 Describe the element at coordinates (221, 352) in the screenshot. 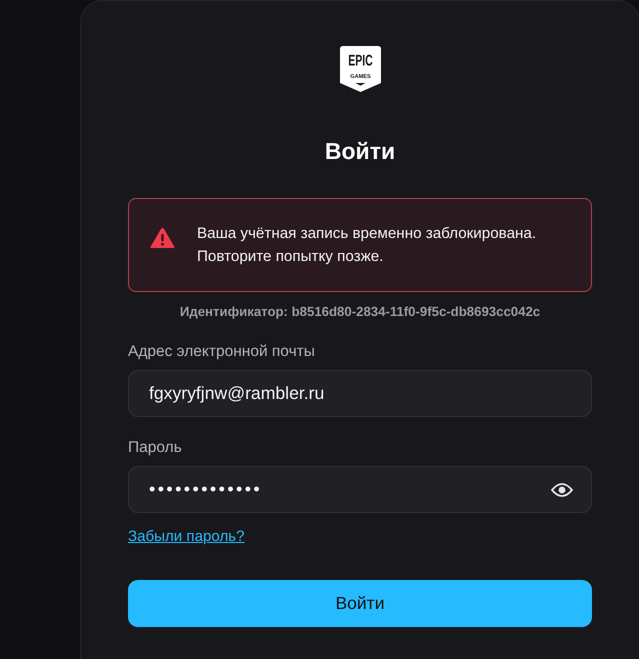

I see `email-label: Адрес электронной почты` at that location.